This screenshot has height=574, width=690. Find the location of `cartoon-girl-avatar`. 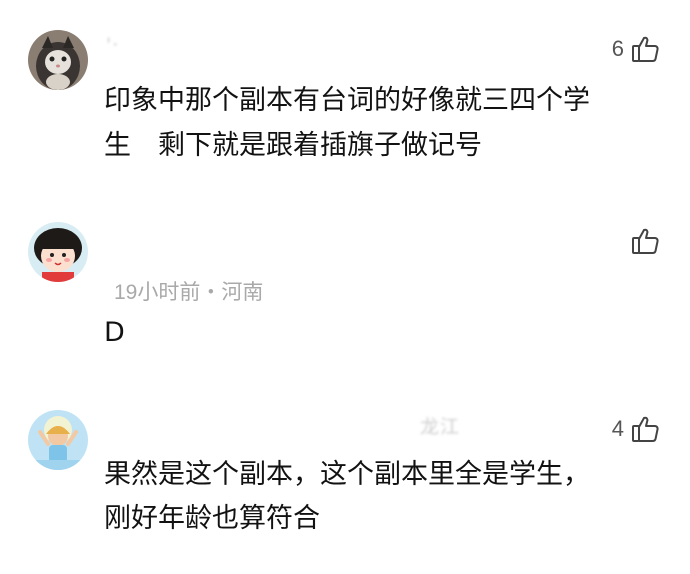

cartoon-girl-avatar is located at coordinates (58, 252).